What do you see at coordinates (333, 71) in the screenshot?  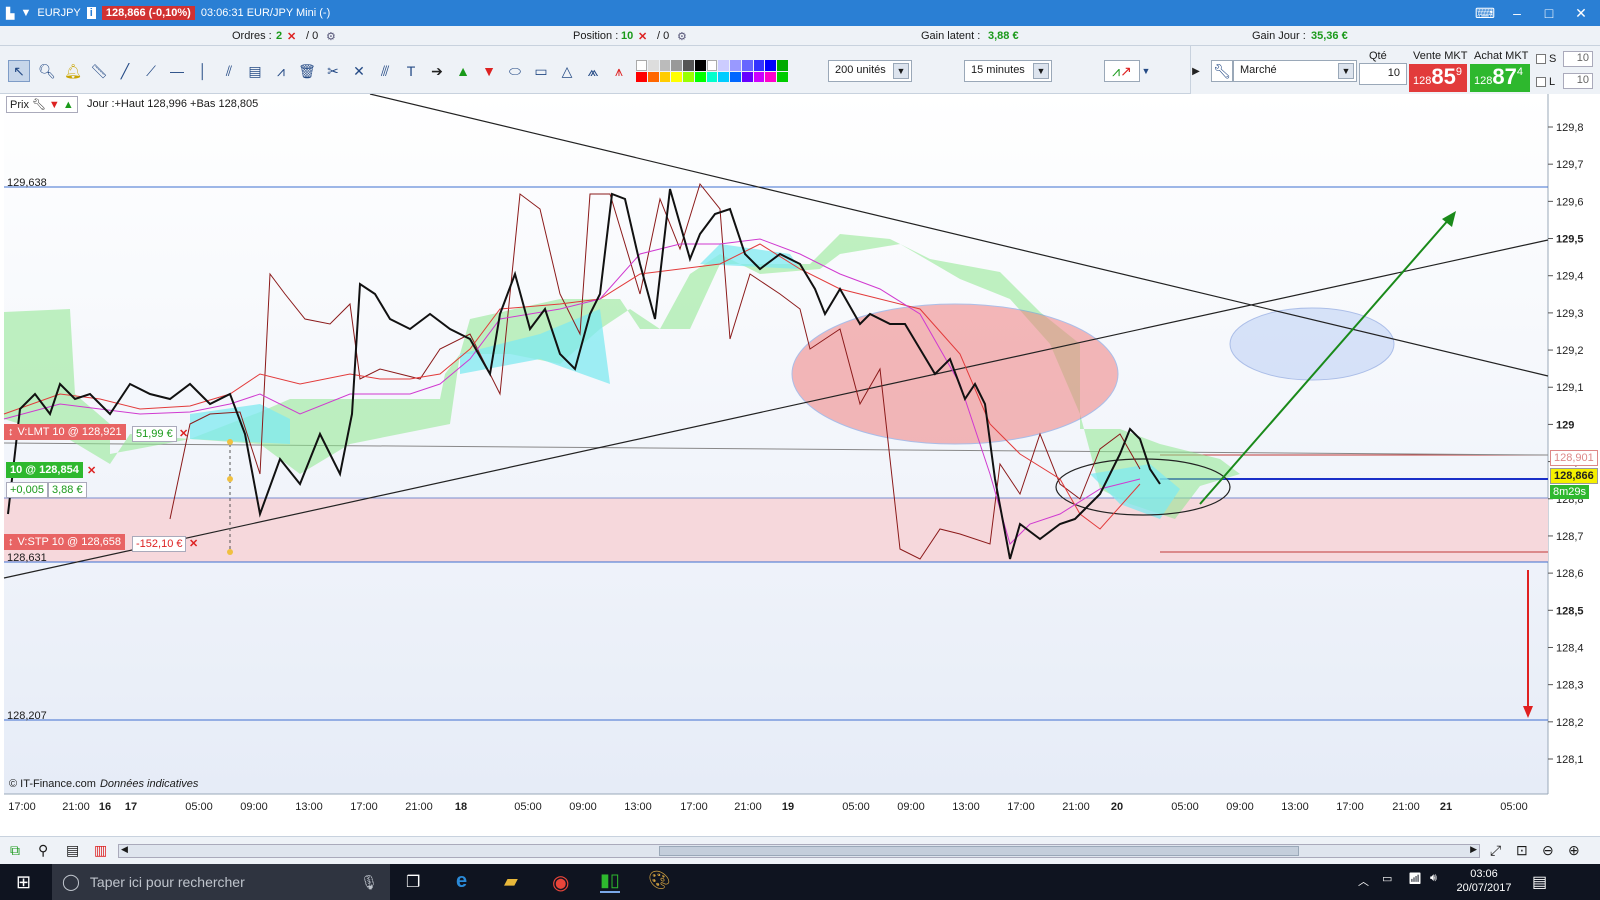 I see `magnet-icon: ✂` at bounding box center [333, 71].